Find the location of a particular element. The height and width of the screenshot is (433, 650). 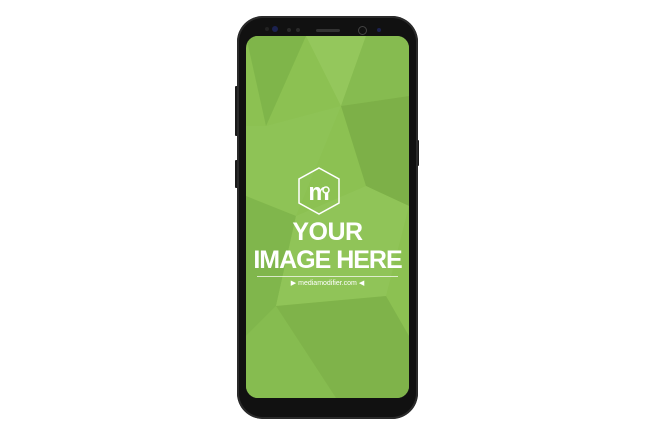

website-text: mediamodifier.com is located at coordinates (327, 283).